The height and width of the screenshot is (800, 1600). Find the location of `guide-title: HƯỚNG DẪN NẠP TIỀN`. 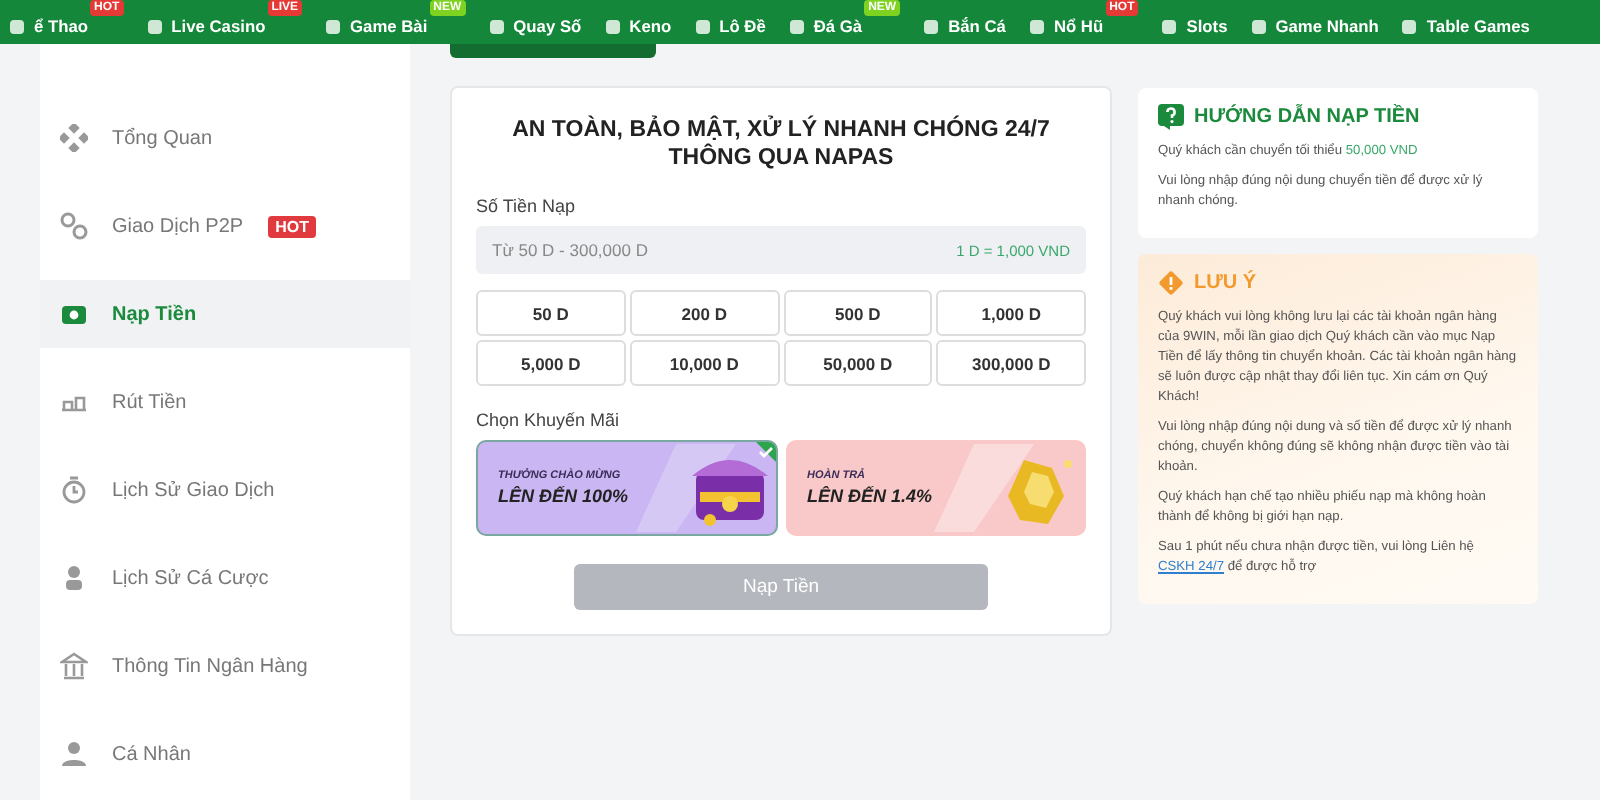

guide-title: HƯỚNG DẪN NẠP TIỀN is located at coordinates (1307, 117).